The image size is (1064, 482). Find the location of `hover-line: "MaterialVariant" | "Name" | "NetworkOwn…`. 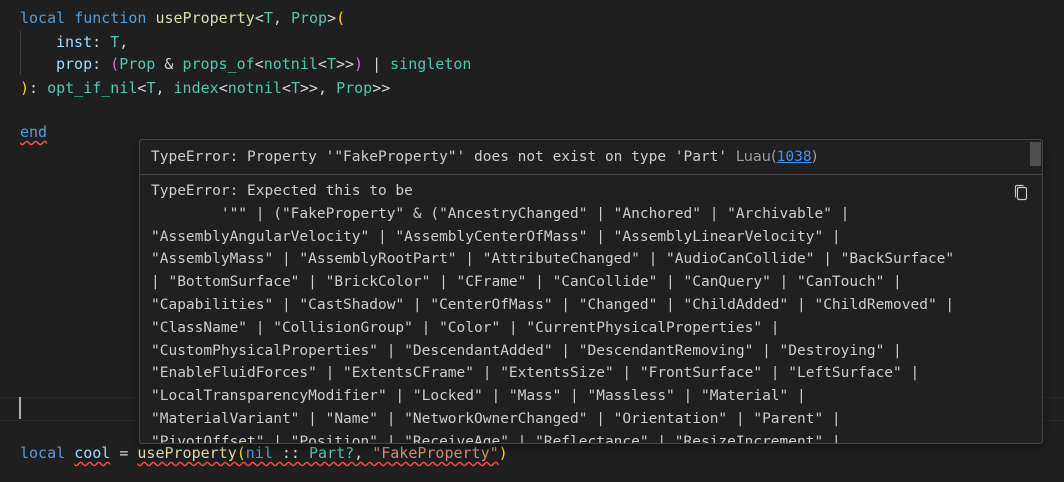

hover-line: "MaterialVariant" | "Name" | "NetworkOwn… is located at coordinates (496, 418).